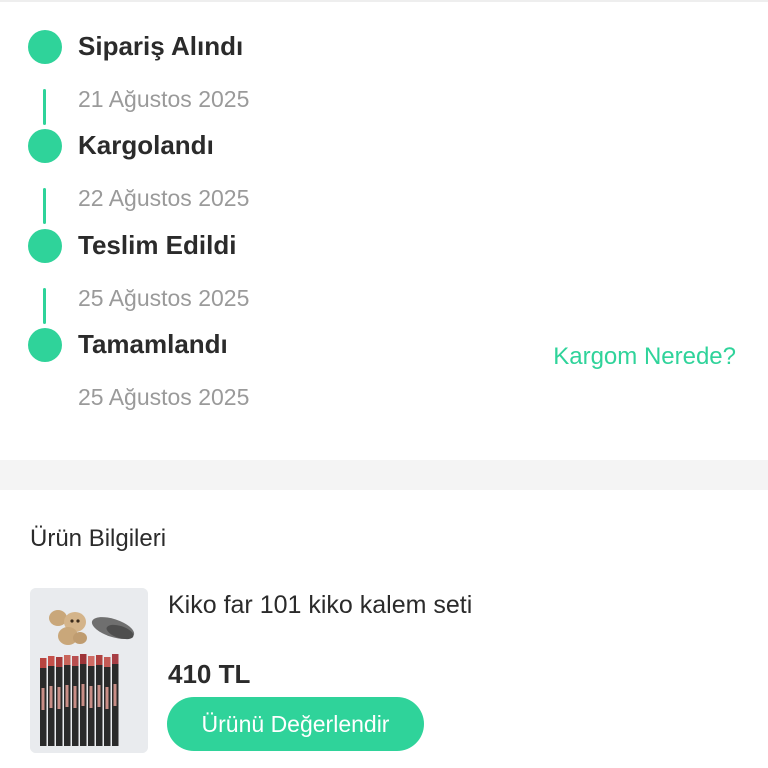  What do you see at coordinates (384, 373) in the screenshot?
I see `status-step-completed: Tamamlandı 25 Ağustos 2025` at bounding box center [384, 373].